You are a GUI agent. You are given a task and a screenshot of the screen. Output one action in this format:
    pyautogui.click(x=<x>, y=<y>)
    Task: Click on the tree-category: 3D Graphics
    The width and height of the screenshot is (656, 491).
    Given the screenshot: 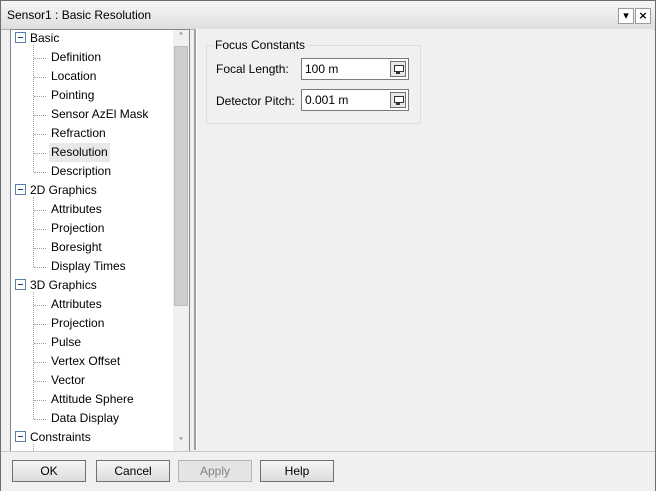 What is the action you would take?
    pyautogui.click(x=56, y=285)
    